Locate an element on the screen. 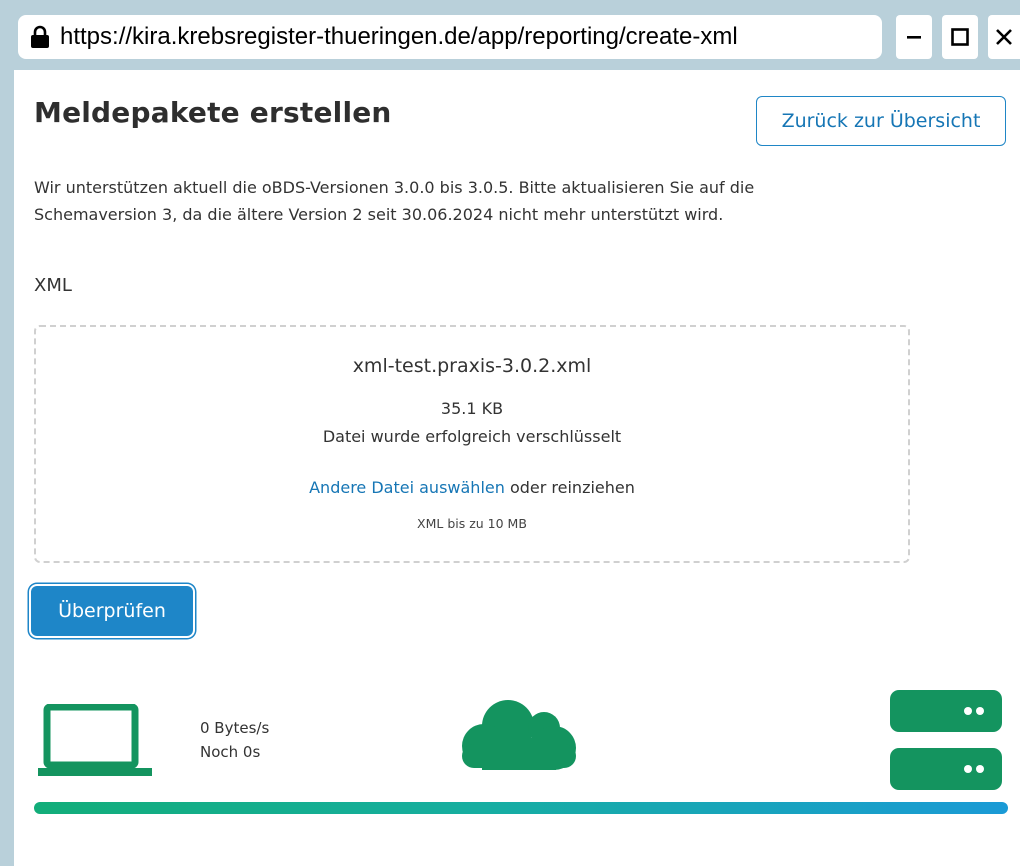 This screenshot has width=1020, height=866. encryption-status: Datei wurde erfolgreich verschlüsselt is located at coordinates (472, 436).